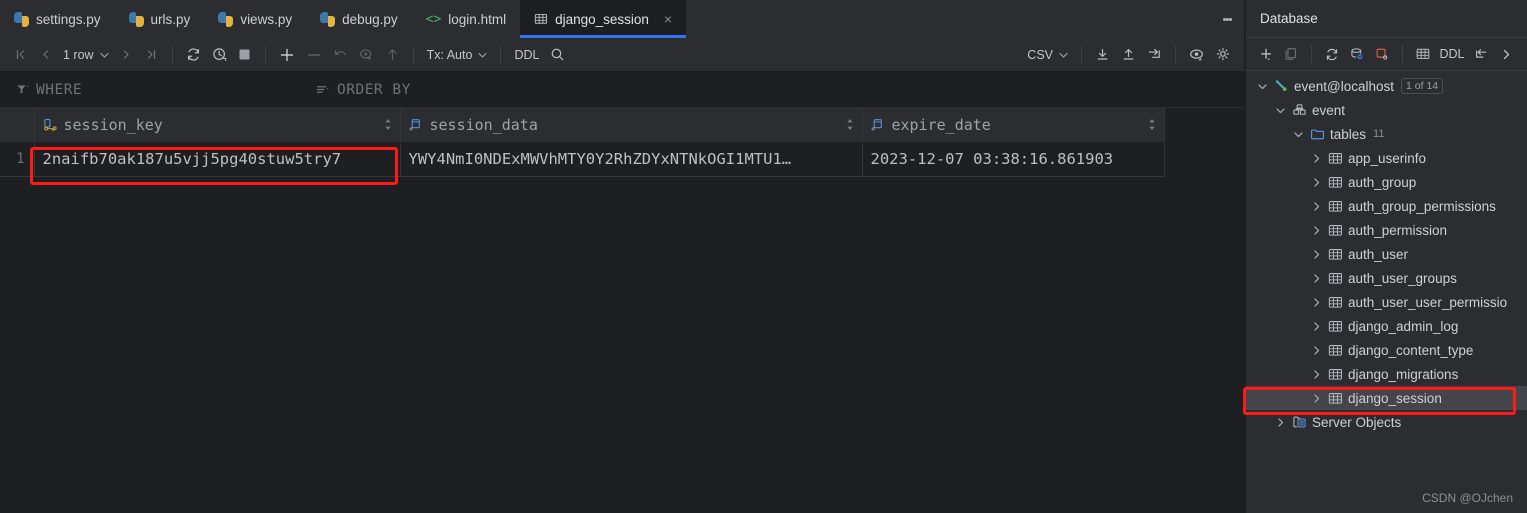  I want to click on column-header-expire-date: expire_date, so click(1013, 125).